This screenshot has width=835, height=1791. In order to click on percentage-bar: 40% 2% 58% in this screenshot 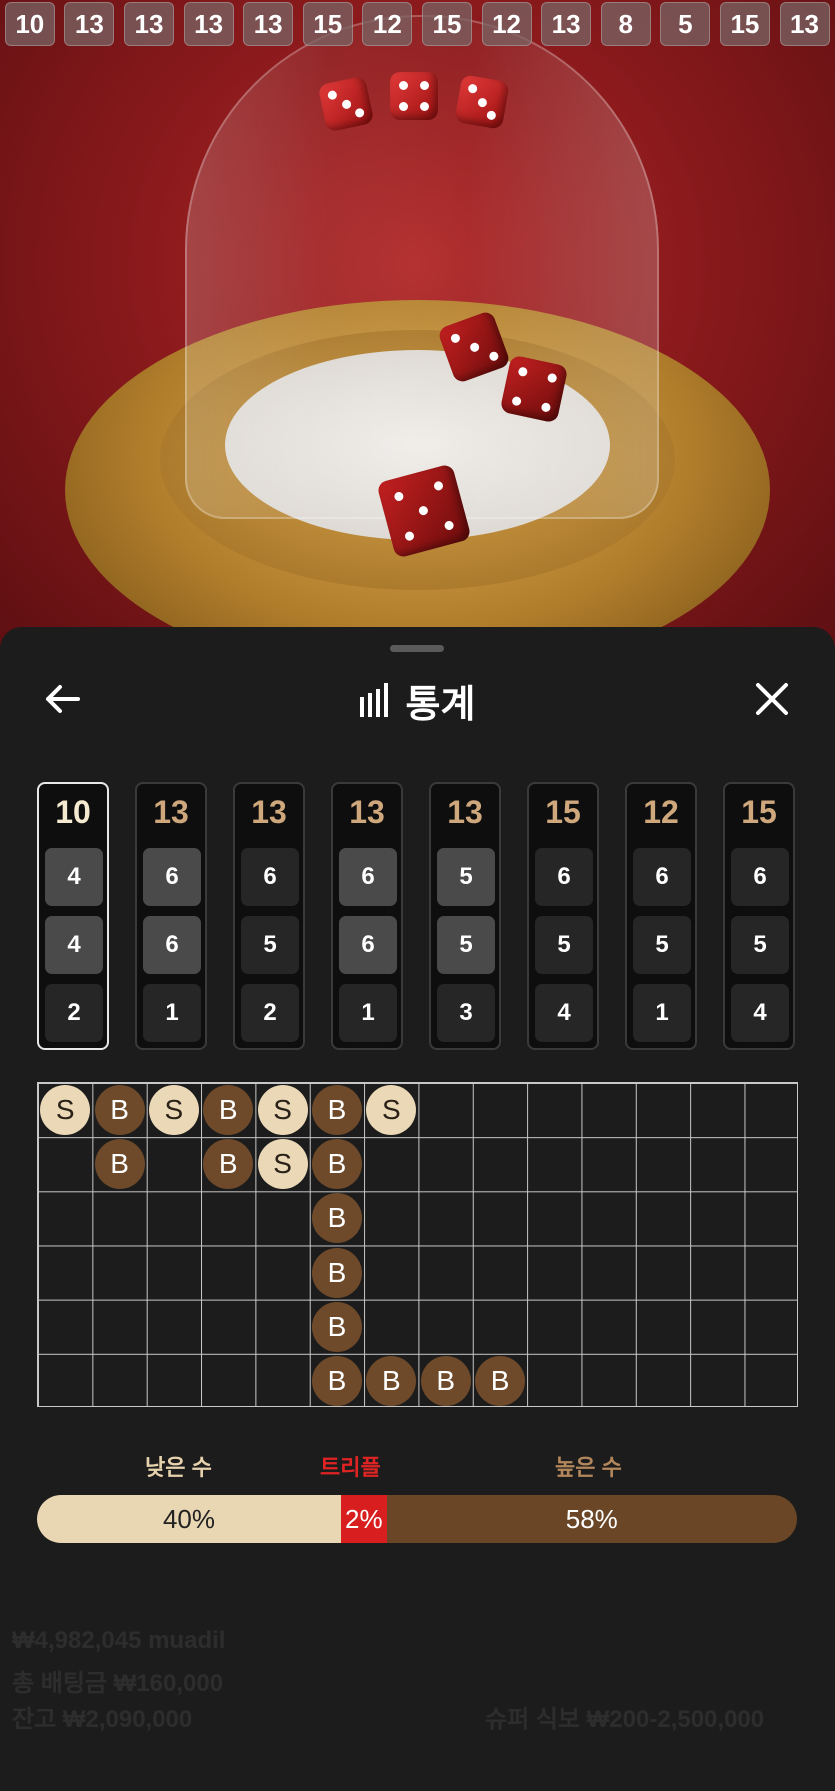, I will do `click(417, 1519)`.